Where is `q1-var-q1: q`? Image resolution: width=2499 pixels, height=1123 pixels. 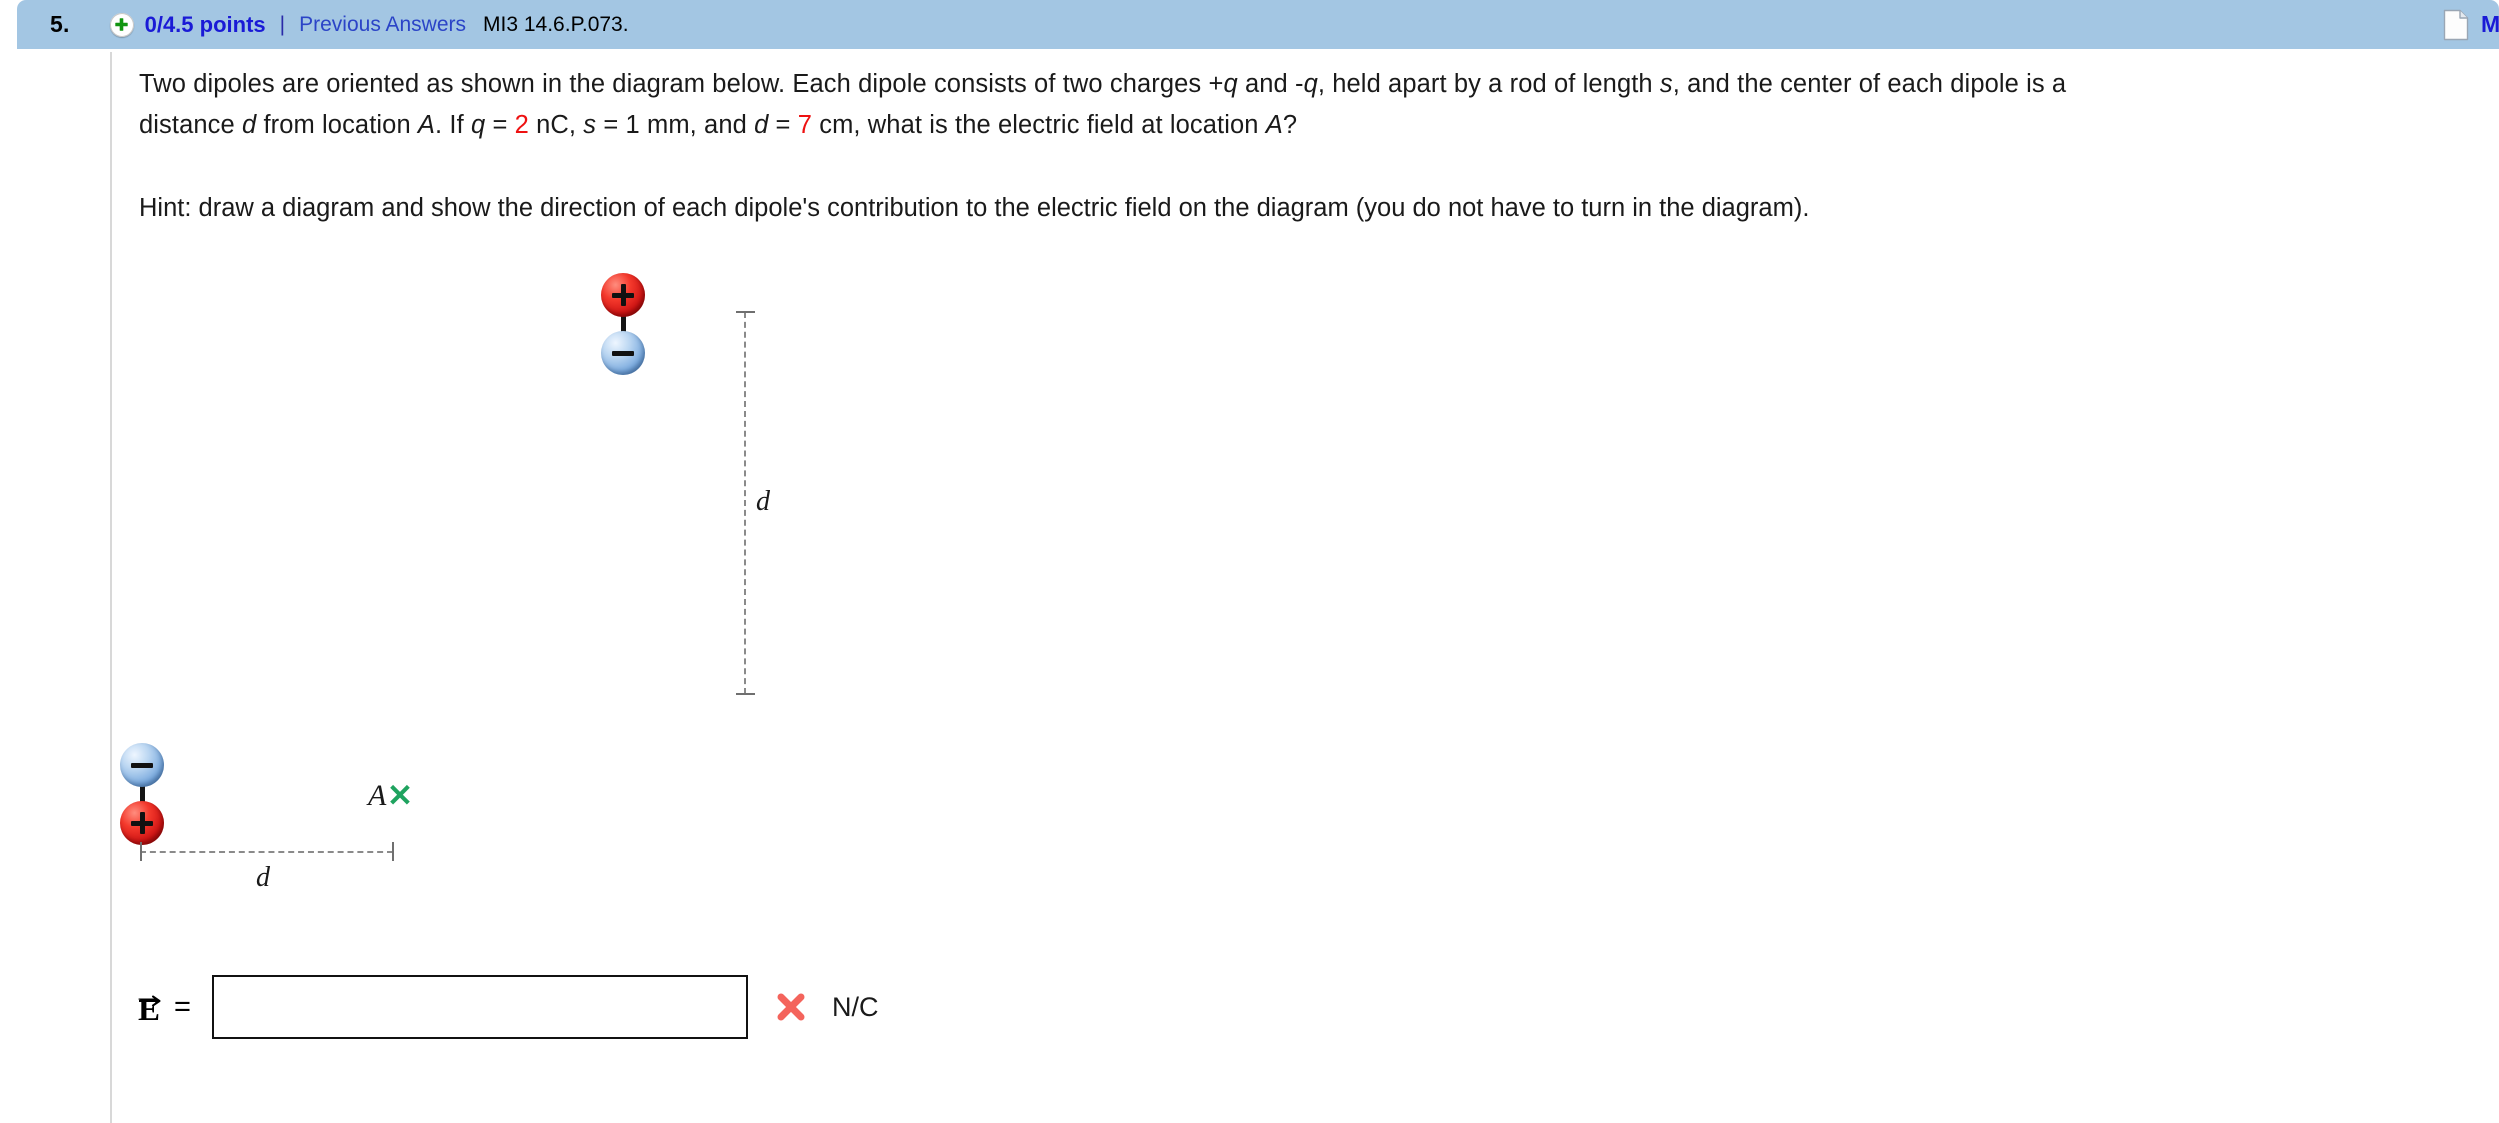
q1-var-q1: q is located at coordinates (1230, 84).